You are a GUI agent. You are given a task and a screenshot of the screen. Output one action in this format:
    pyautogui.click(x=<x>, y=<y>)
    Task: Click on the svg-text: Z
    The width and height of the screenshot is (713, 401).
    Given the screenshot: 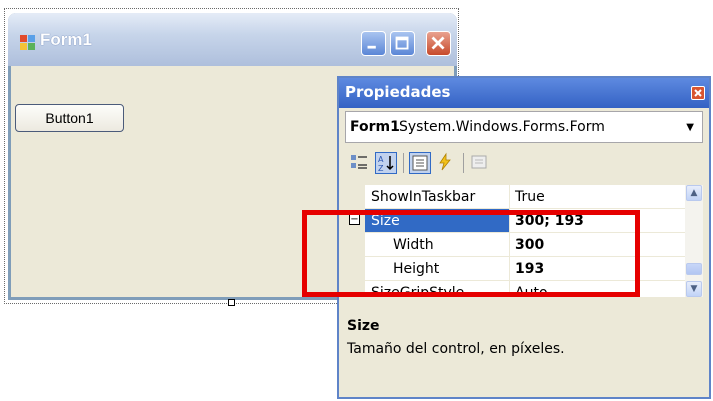 What is the action you would take?
    pyautogui.click(x=381, y=168)
    